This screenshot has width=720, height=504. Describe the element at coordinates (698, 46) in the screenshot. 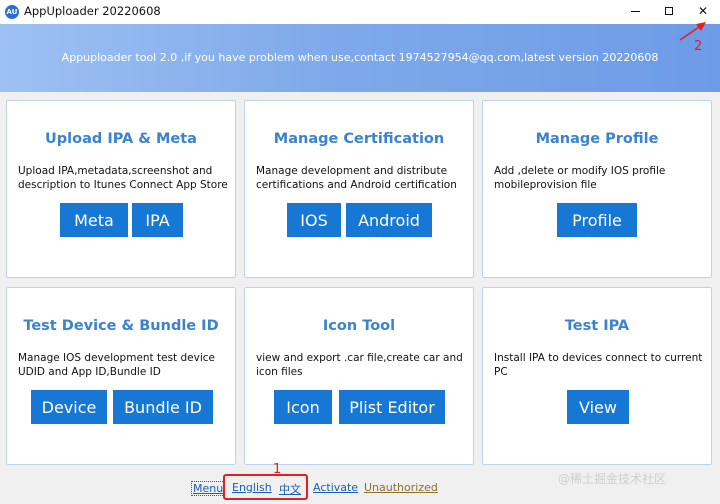

I see `annotation-marker-2: 2` at that location.